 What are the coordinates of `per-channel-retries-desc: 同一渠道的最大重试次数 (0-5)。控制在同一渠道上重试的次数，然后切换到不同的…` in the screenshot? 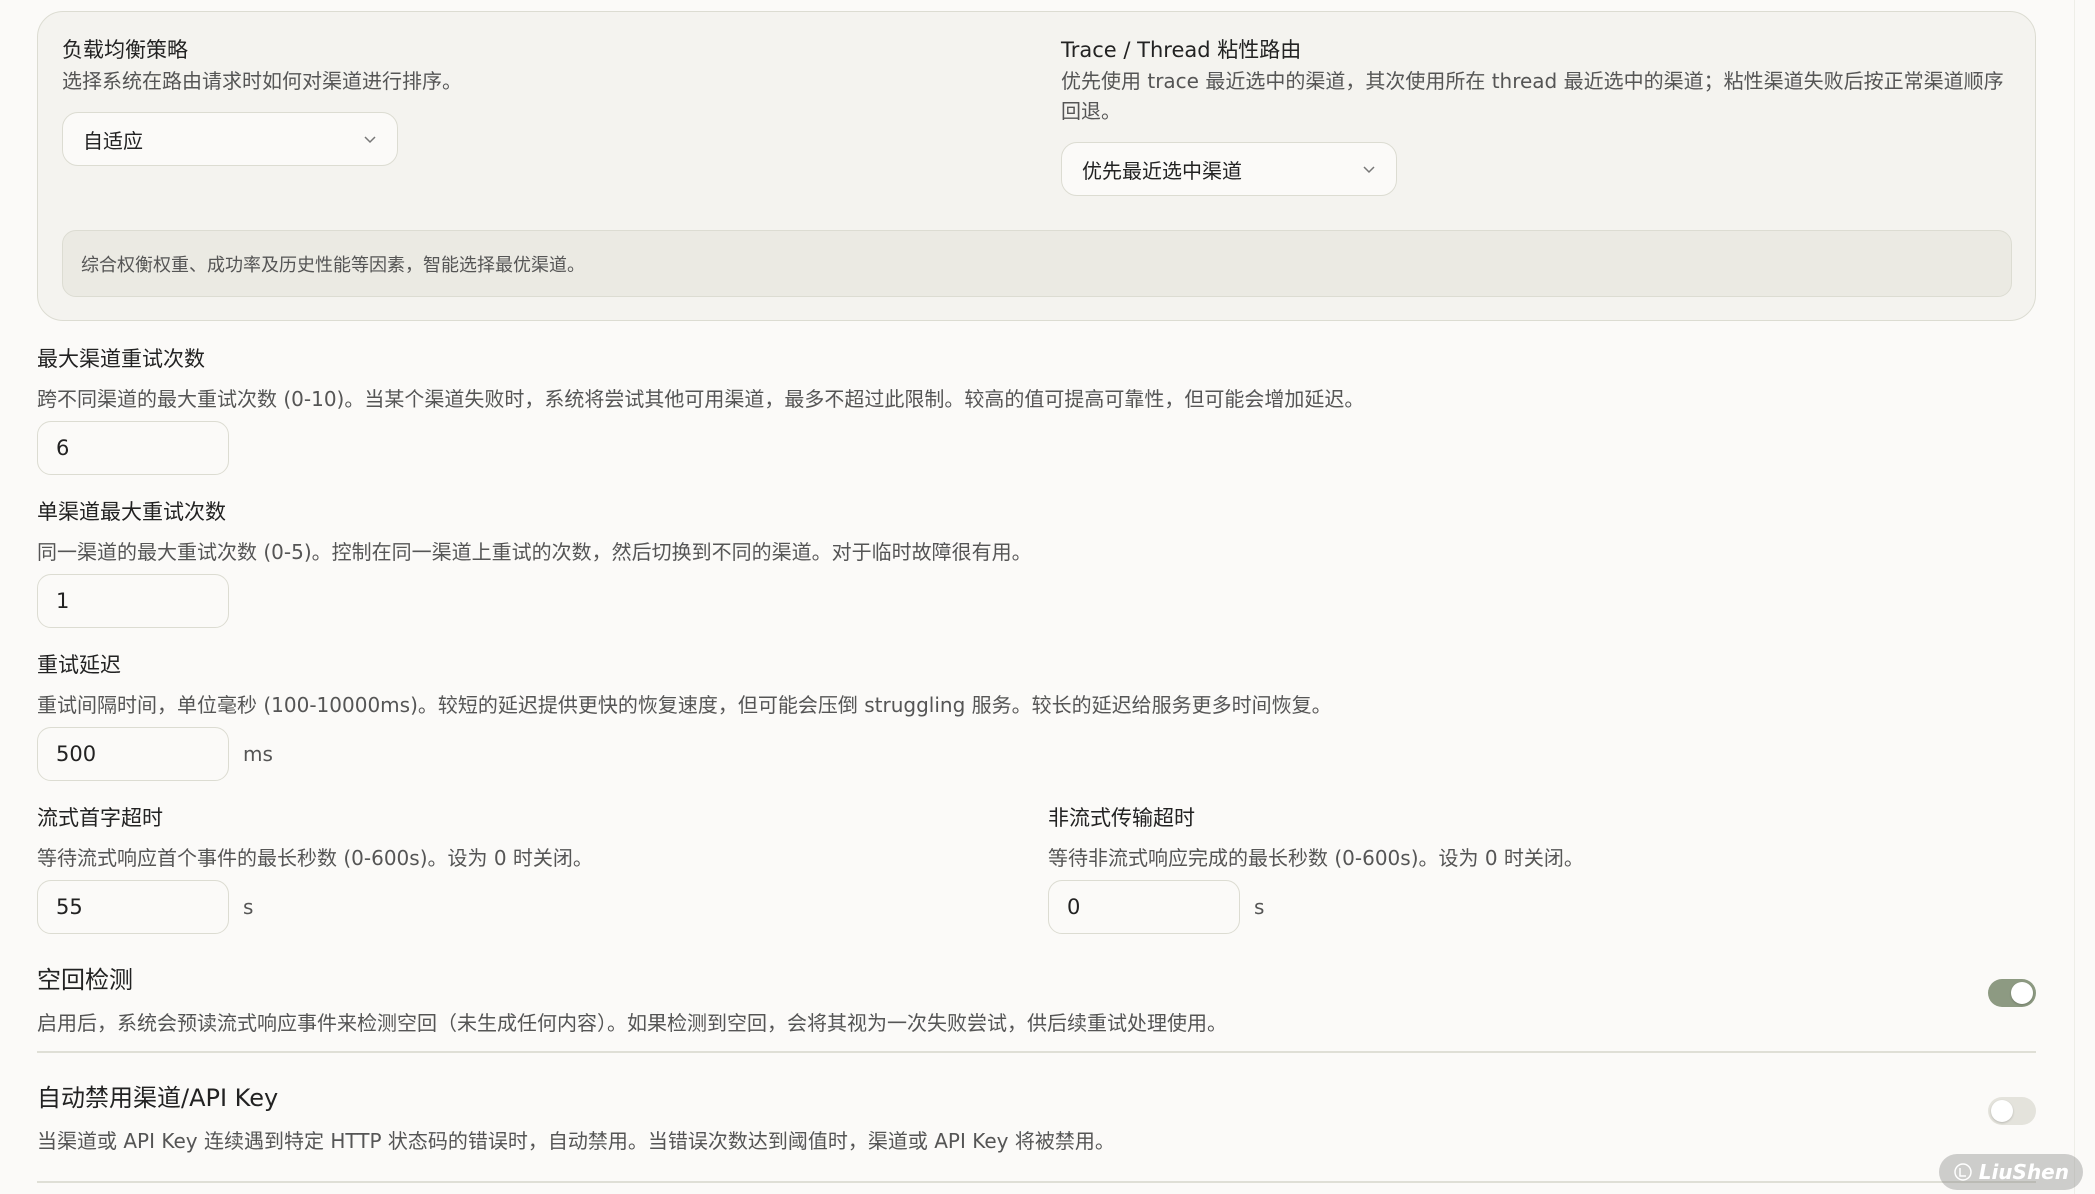 It's located at (534, 552).